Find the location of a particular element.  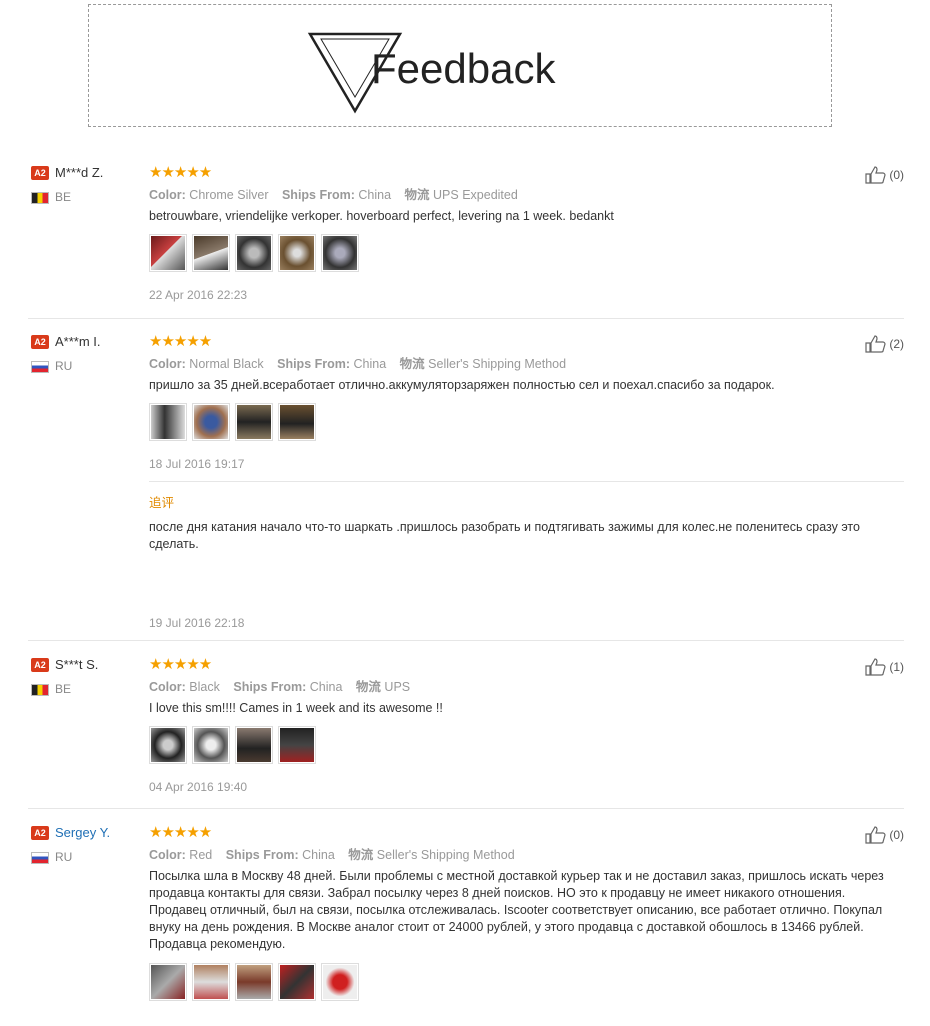

helpful-button: (2) is located at coordinates (884, 344).